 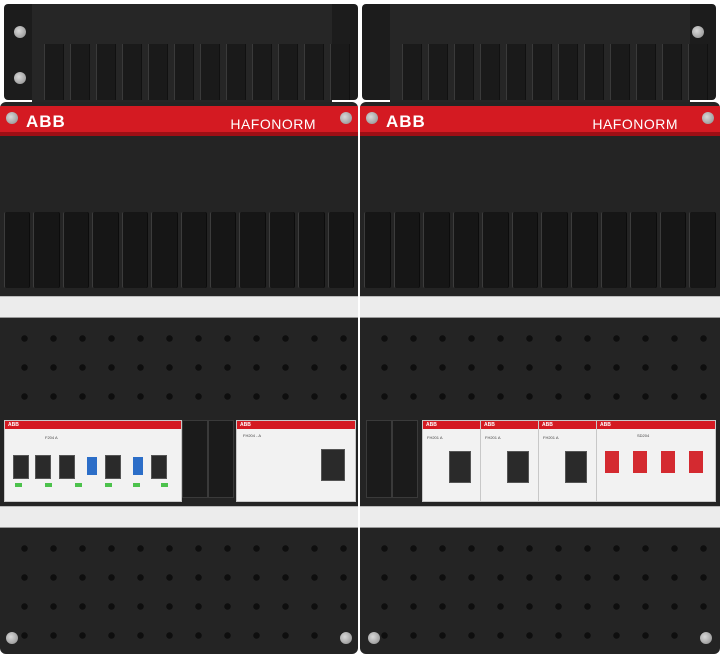 I want to click on device-text: SD204, so click(x=643, y=435).